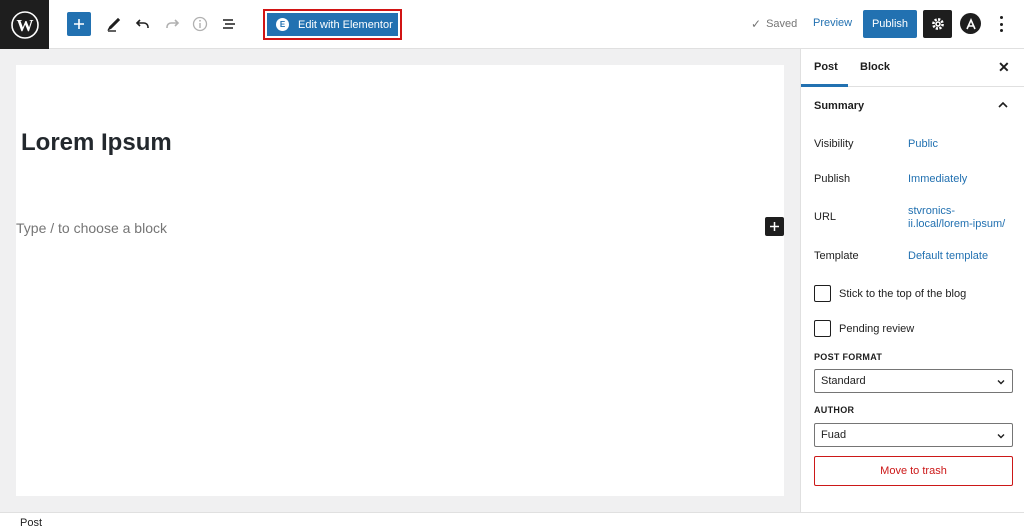 This screenshot has width=1024, height=531. Describe the element at coordinates (822, 293) in the screenshot. I see `sticky-checkbox` at that location.